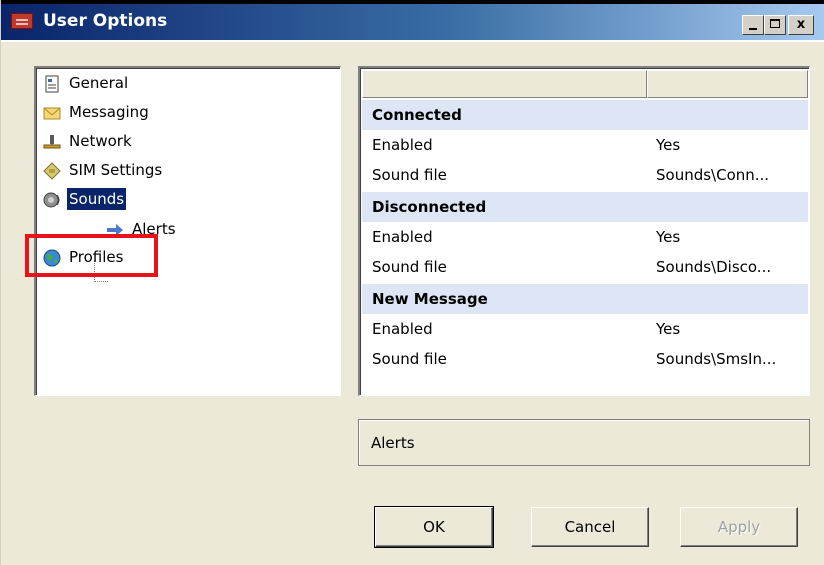 The image size is (824, 565). Describe the element at coordinates (52, 84) in the screenshot. I see `document-icon` at that location.